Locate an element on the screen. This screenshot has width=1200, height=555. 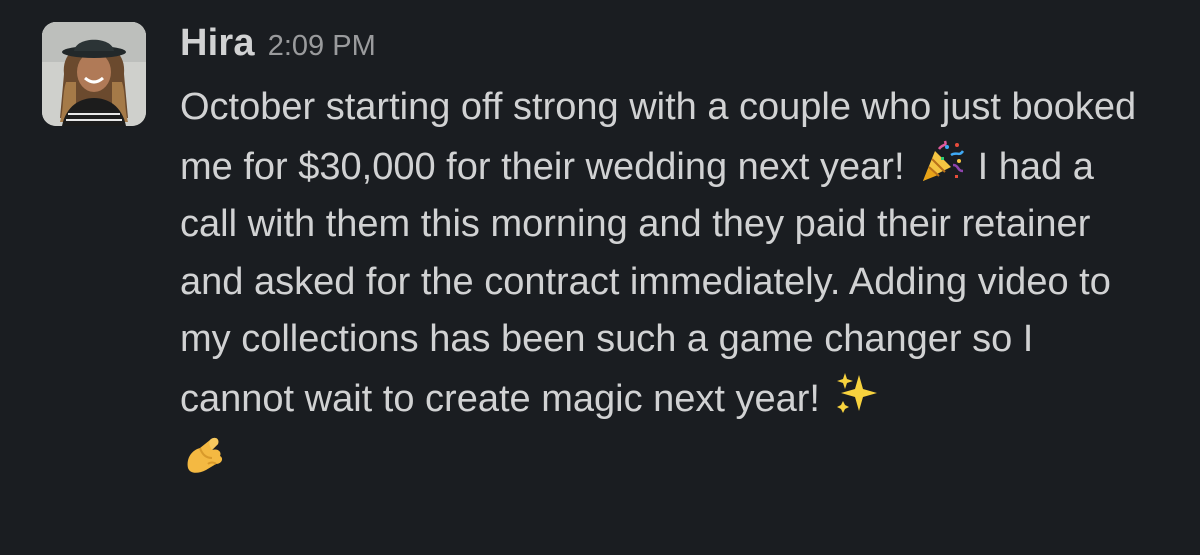
message-header: Hira 2:09 PM is located at coordinates (675, 51).